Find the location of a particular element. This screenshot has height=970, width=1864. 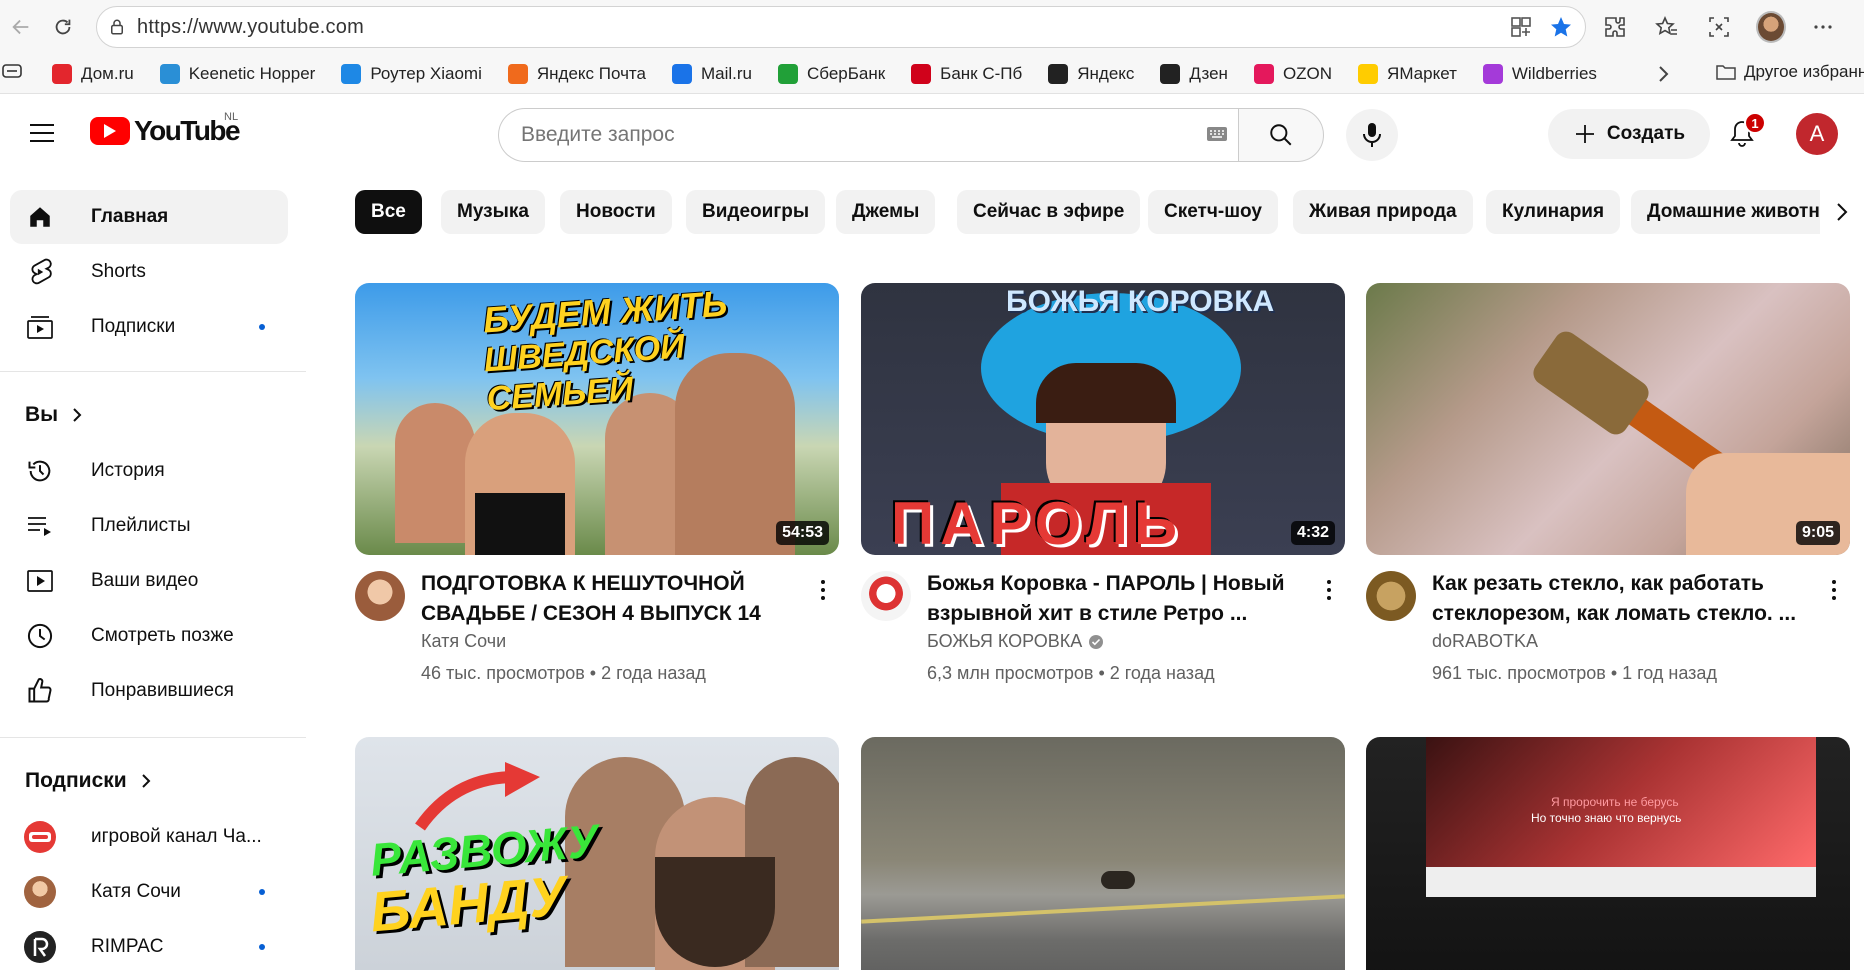

chips-next-button is located at coordinates (1842, 212).